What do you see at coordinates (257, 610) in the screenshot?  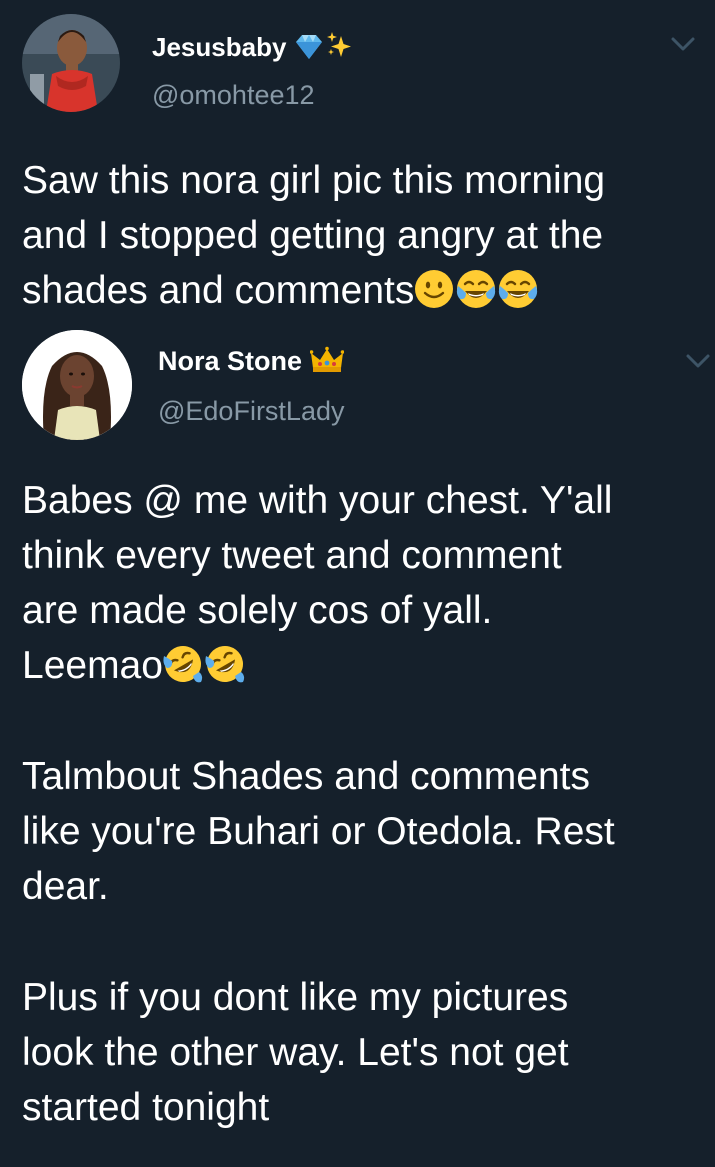 I see `text-line: are made solely cos of yall.` at bounding box center [257, 610].